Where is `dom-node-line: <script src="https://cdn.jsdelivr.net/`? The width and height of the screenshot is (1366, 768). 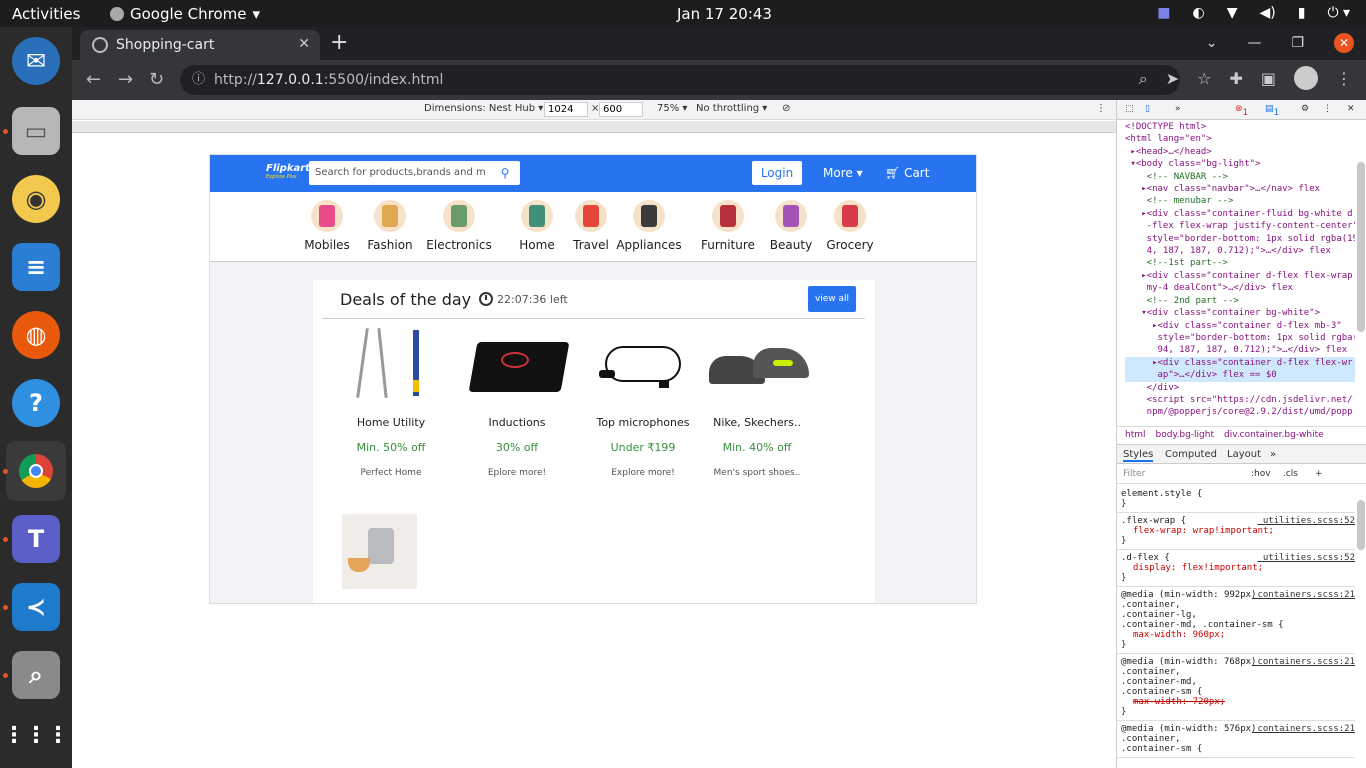
dom-node-line: <script src="https://cdn.jsdelivr.net/ is located at coordinates (1240, 400).